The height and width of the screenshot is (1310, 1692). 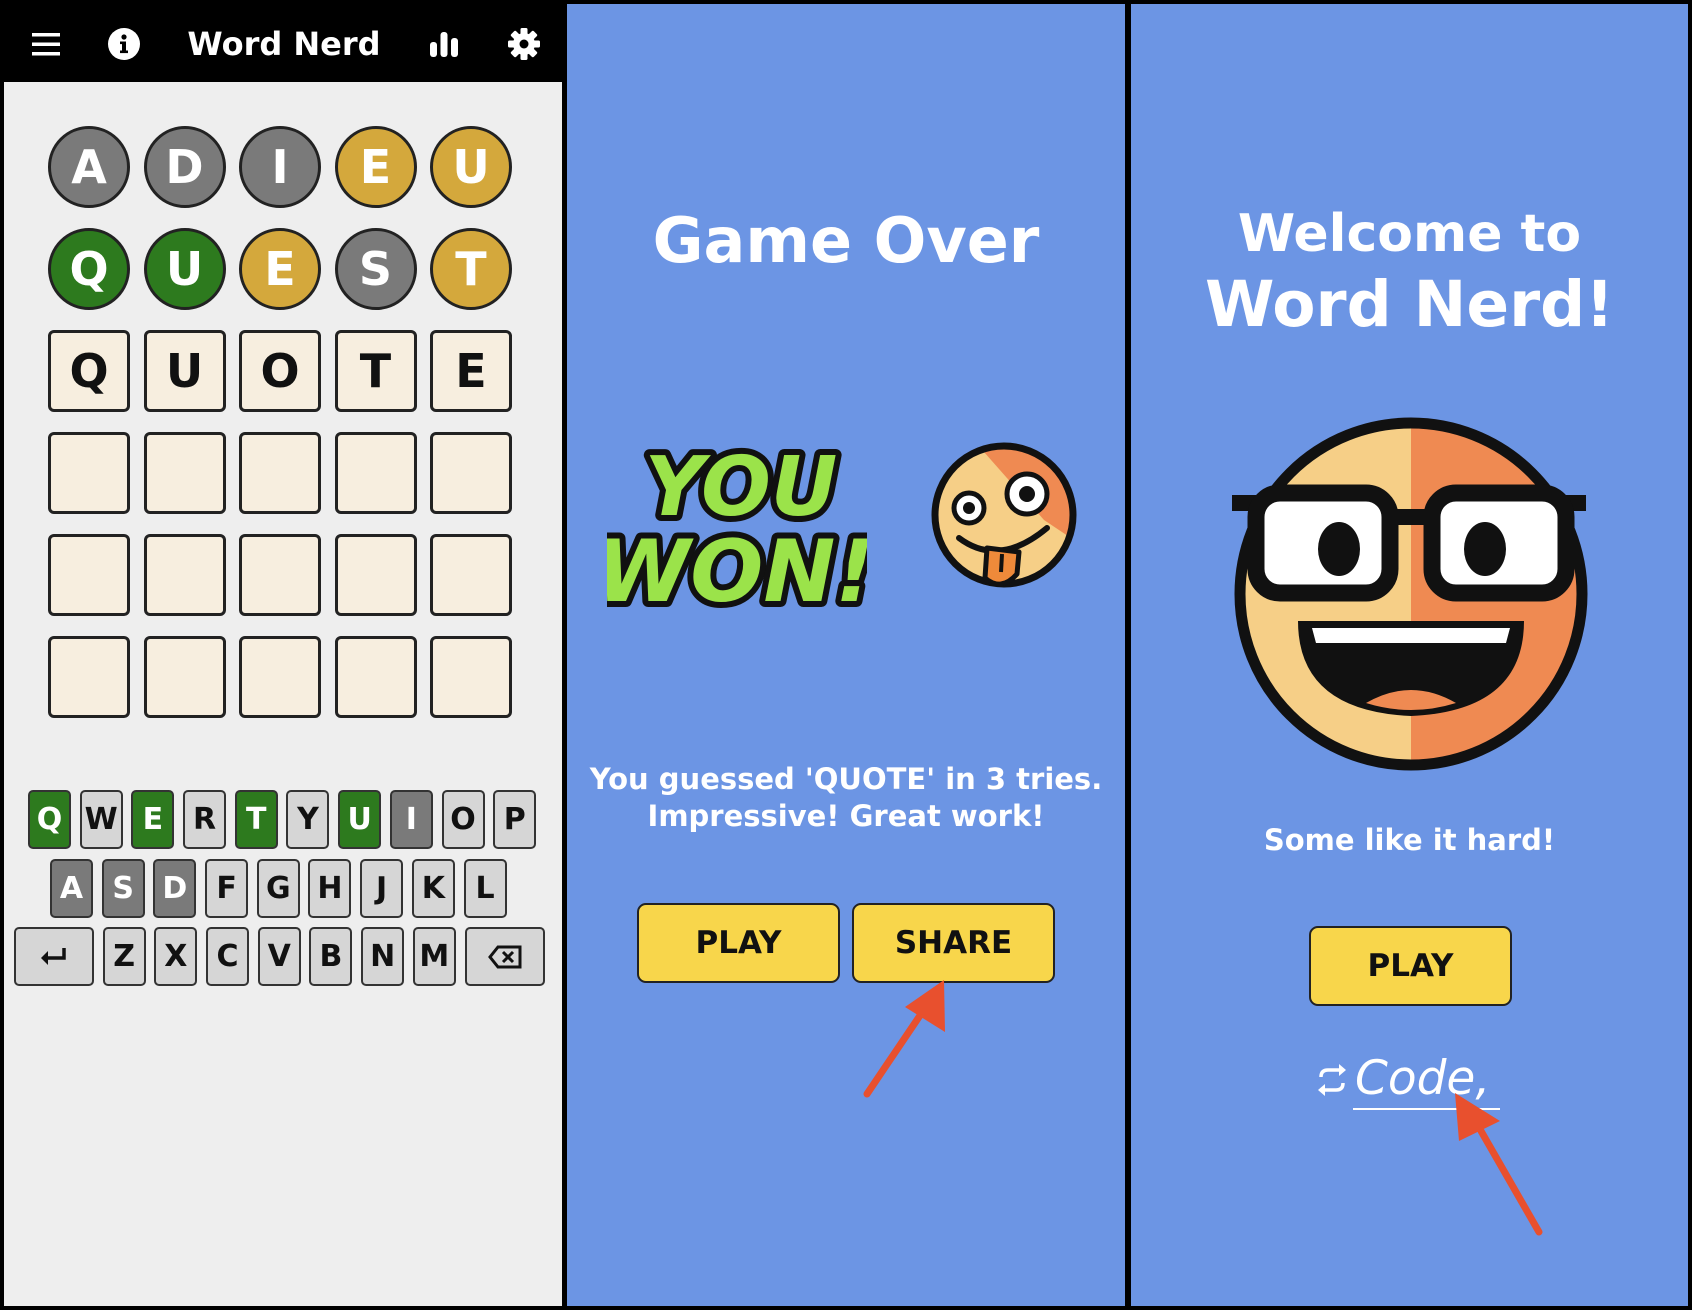 I want to click on key-x: X, so click(x=176, y=956).